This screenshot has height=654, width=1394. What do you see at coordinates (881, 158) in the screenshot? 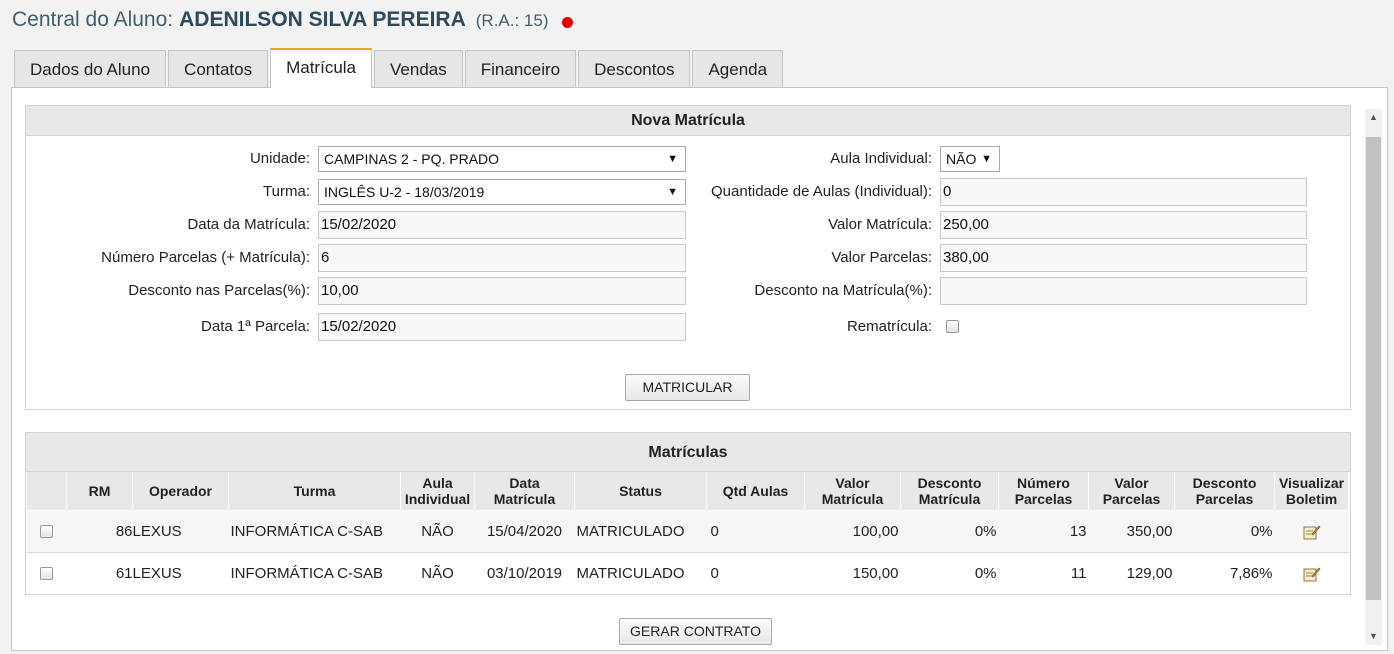
I see `aula-individual-label: Aula Individual:` at bounding box center [881, 158].